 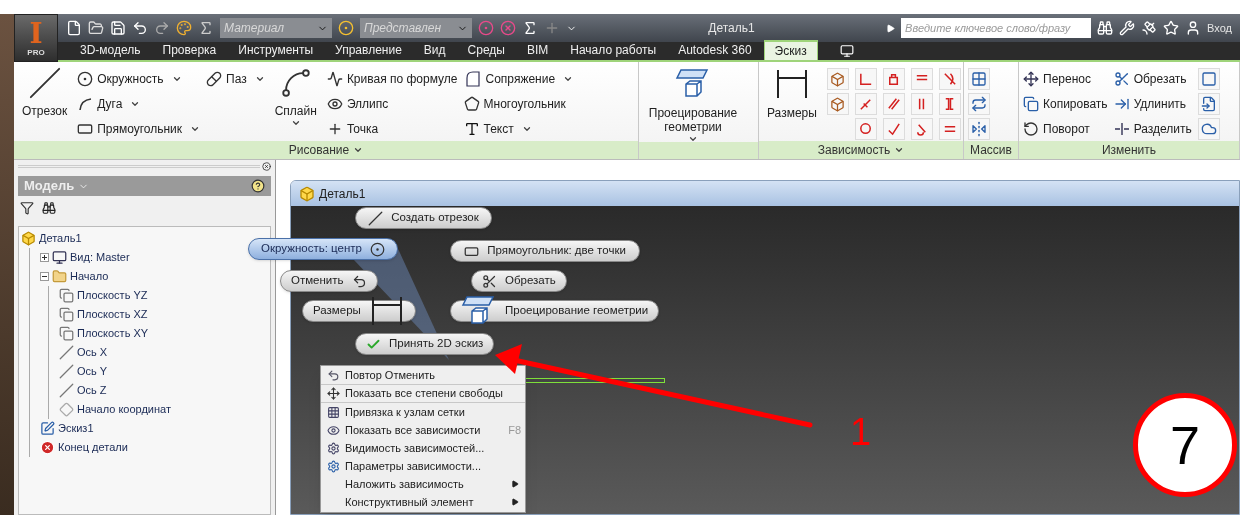 What do you see at coordinates (1065, 79) in the screenshot?
I see `tool-button: Перенос` at bounding box center [1065, 79].